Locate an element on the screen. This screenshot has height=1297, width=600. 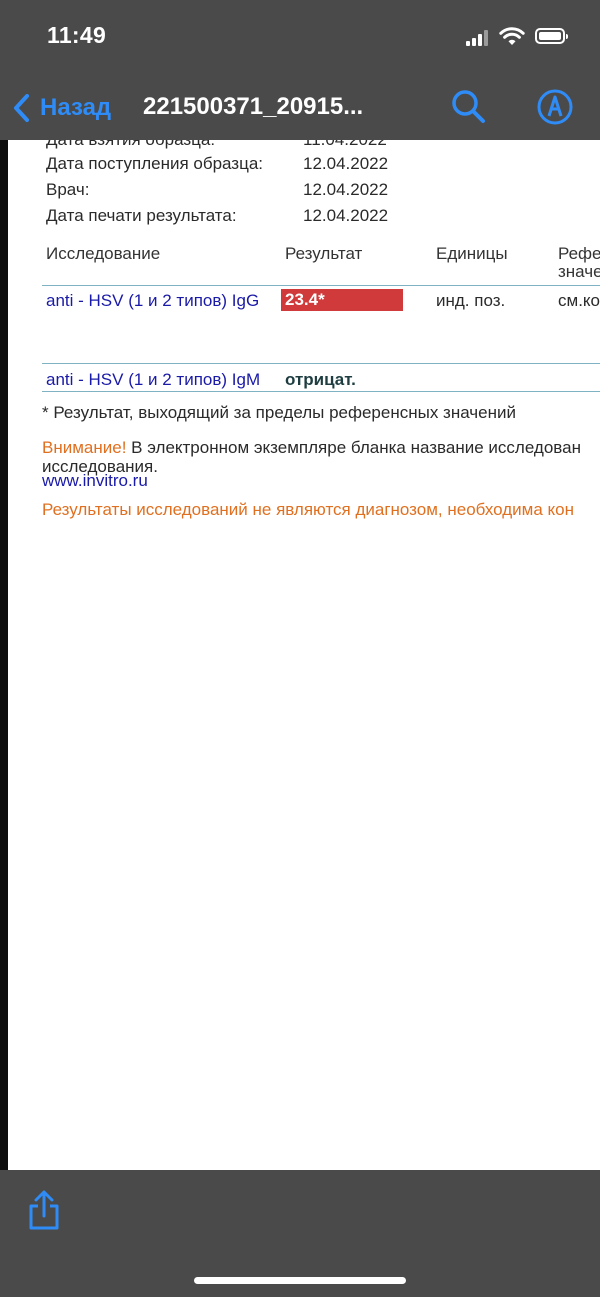
info-value: 11.04.2022 is located at coordinates (345, 145).